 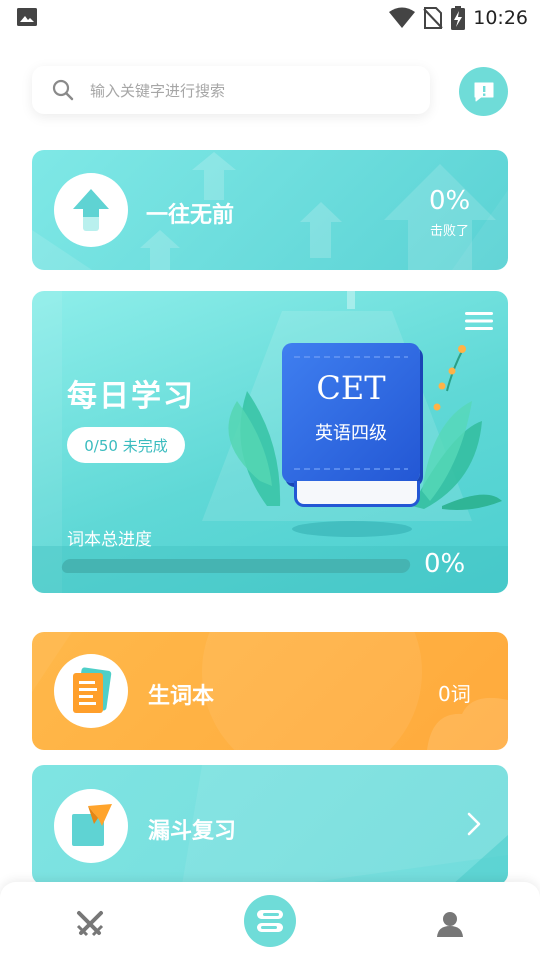 I want to click on cet-book-illustration: CET 英语四级, so click(x=352, y=429).